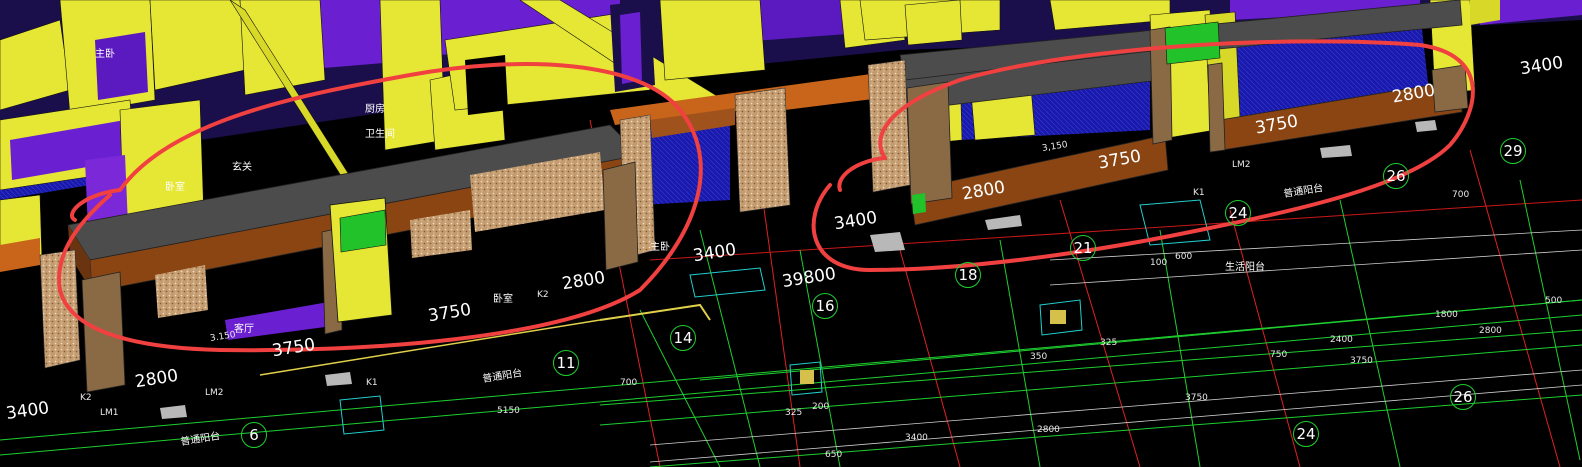 This screenshot has width=1582, height=467. Describe the element at coordinates (834, 455) in the screenshot. I see `cad-text: 650` at that location.